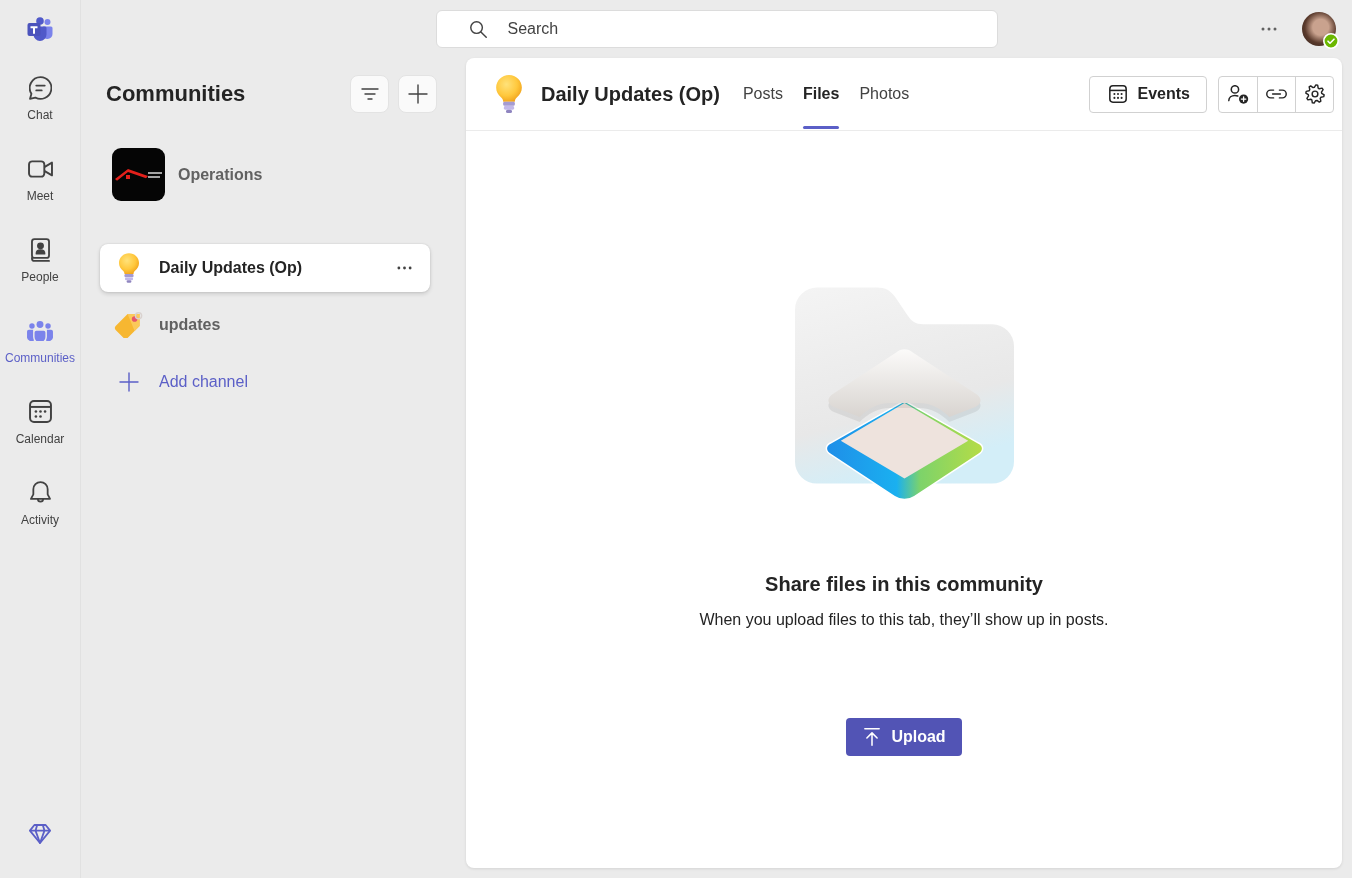 Image resolution: width=1352 pixels, height=878 pixels. I want to click on bell-icon, so click(40, 492).